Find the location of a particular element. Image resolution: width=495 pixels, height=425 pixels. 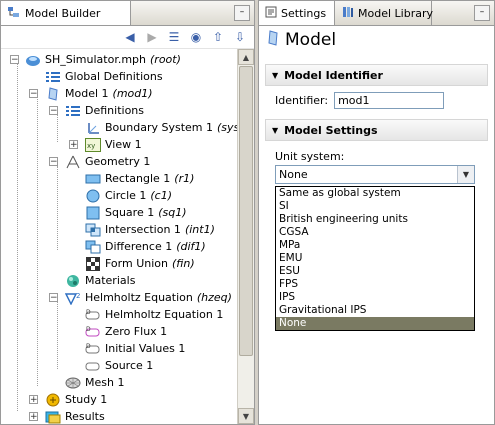

unit-system-combobox: None ▼ is located at coordinates (375, 174).